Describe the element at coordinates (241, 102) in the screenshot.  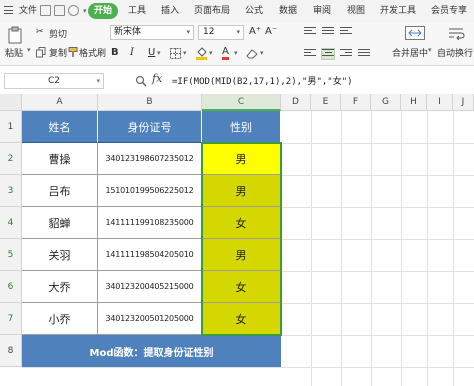
I see `column-header-c: C` at that location.